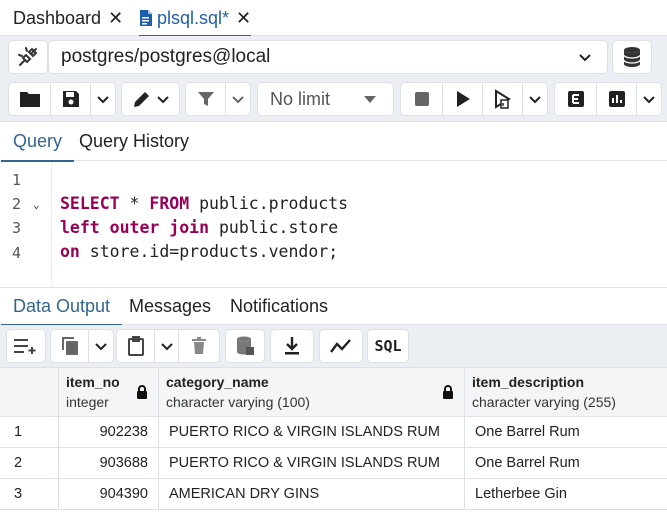 This screenshot has width=667, height=512. I want to click on explain-icon, so click(575, 99).